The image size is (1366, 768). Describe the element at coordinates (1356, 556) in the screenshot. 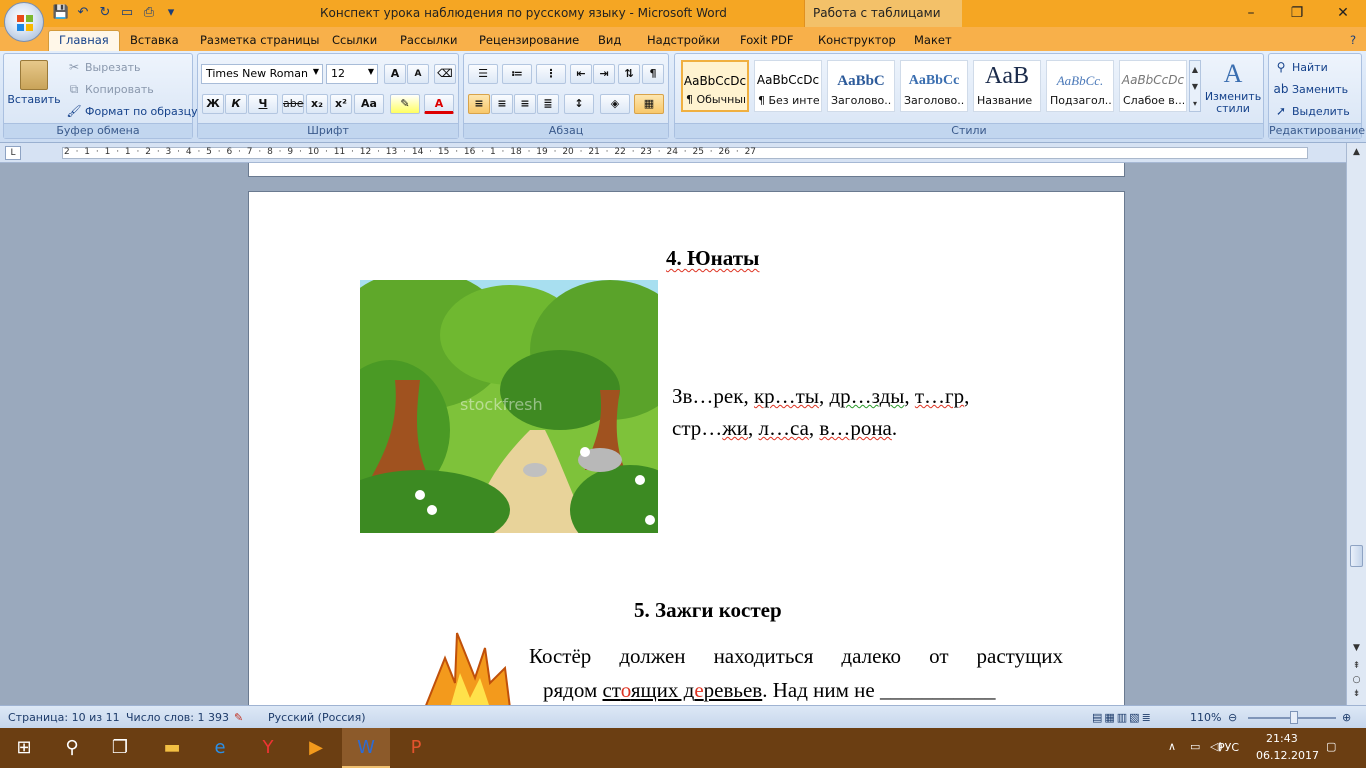

I see `scrollbar-thumb` at that location.